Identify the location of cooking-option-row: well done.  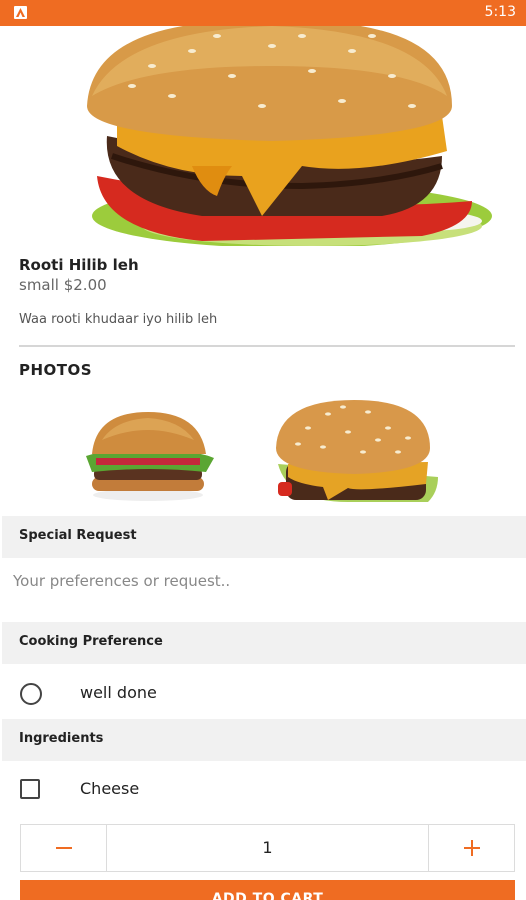
(264, 694).